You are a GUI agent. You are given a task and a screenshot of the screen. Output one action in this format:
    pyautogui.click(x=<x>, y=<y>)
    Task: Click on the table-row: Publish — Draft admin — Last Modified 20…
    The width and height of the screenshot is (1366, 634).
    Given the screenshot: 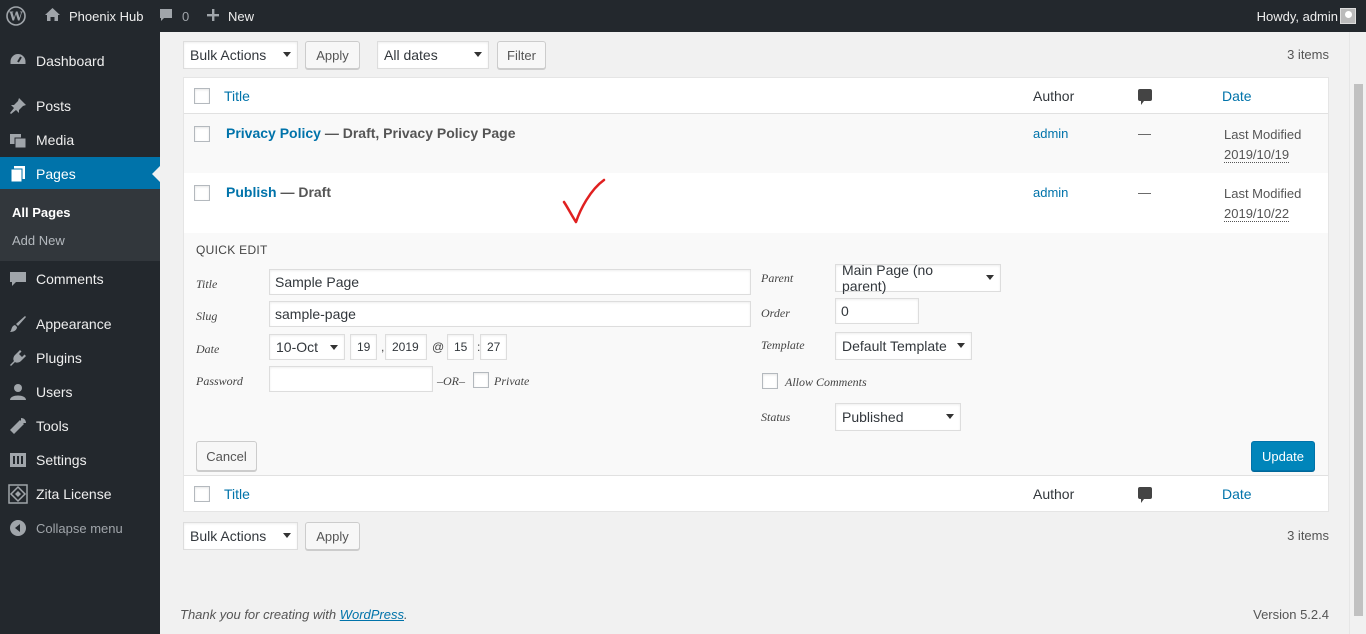 What is the action you would take?
    pyautogui.click(x=756, y=202)
    